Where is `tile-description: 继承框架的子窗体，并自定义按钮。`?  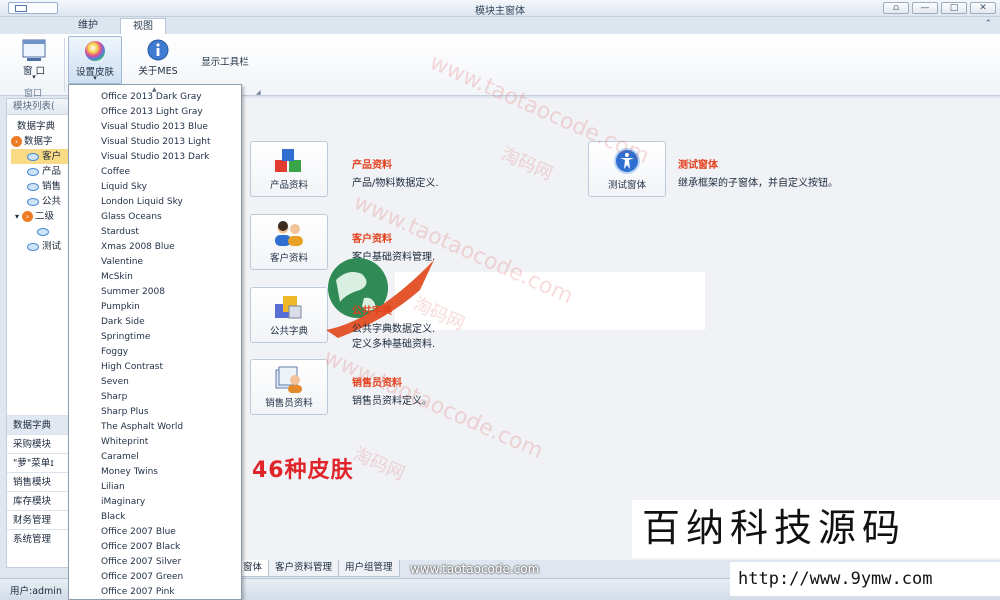 tile-description: 继承框架的子窗体，并自定义按钮。 is located at coordinates (758, 183).